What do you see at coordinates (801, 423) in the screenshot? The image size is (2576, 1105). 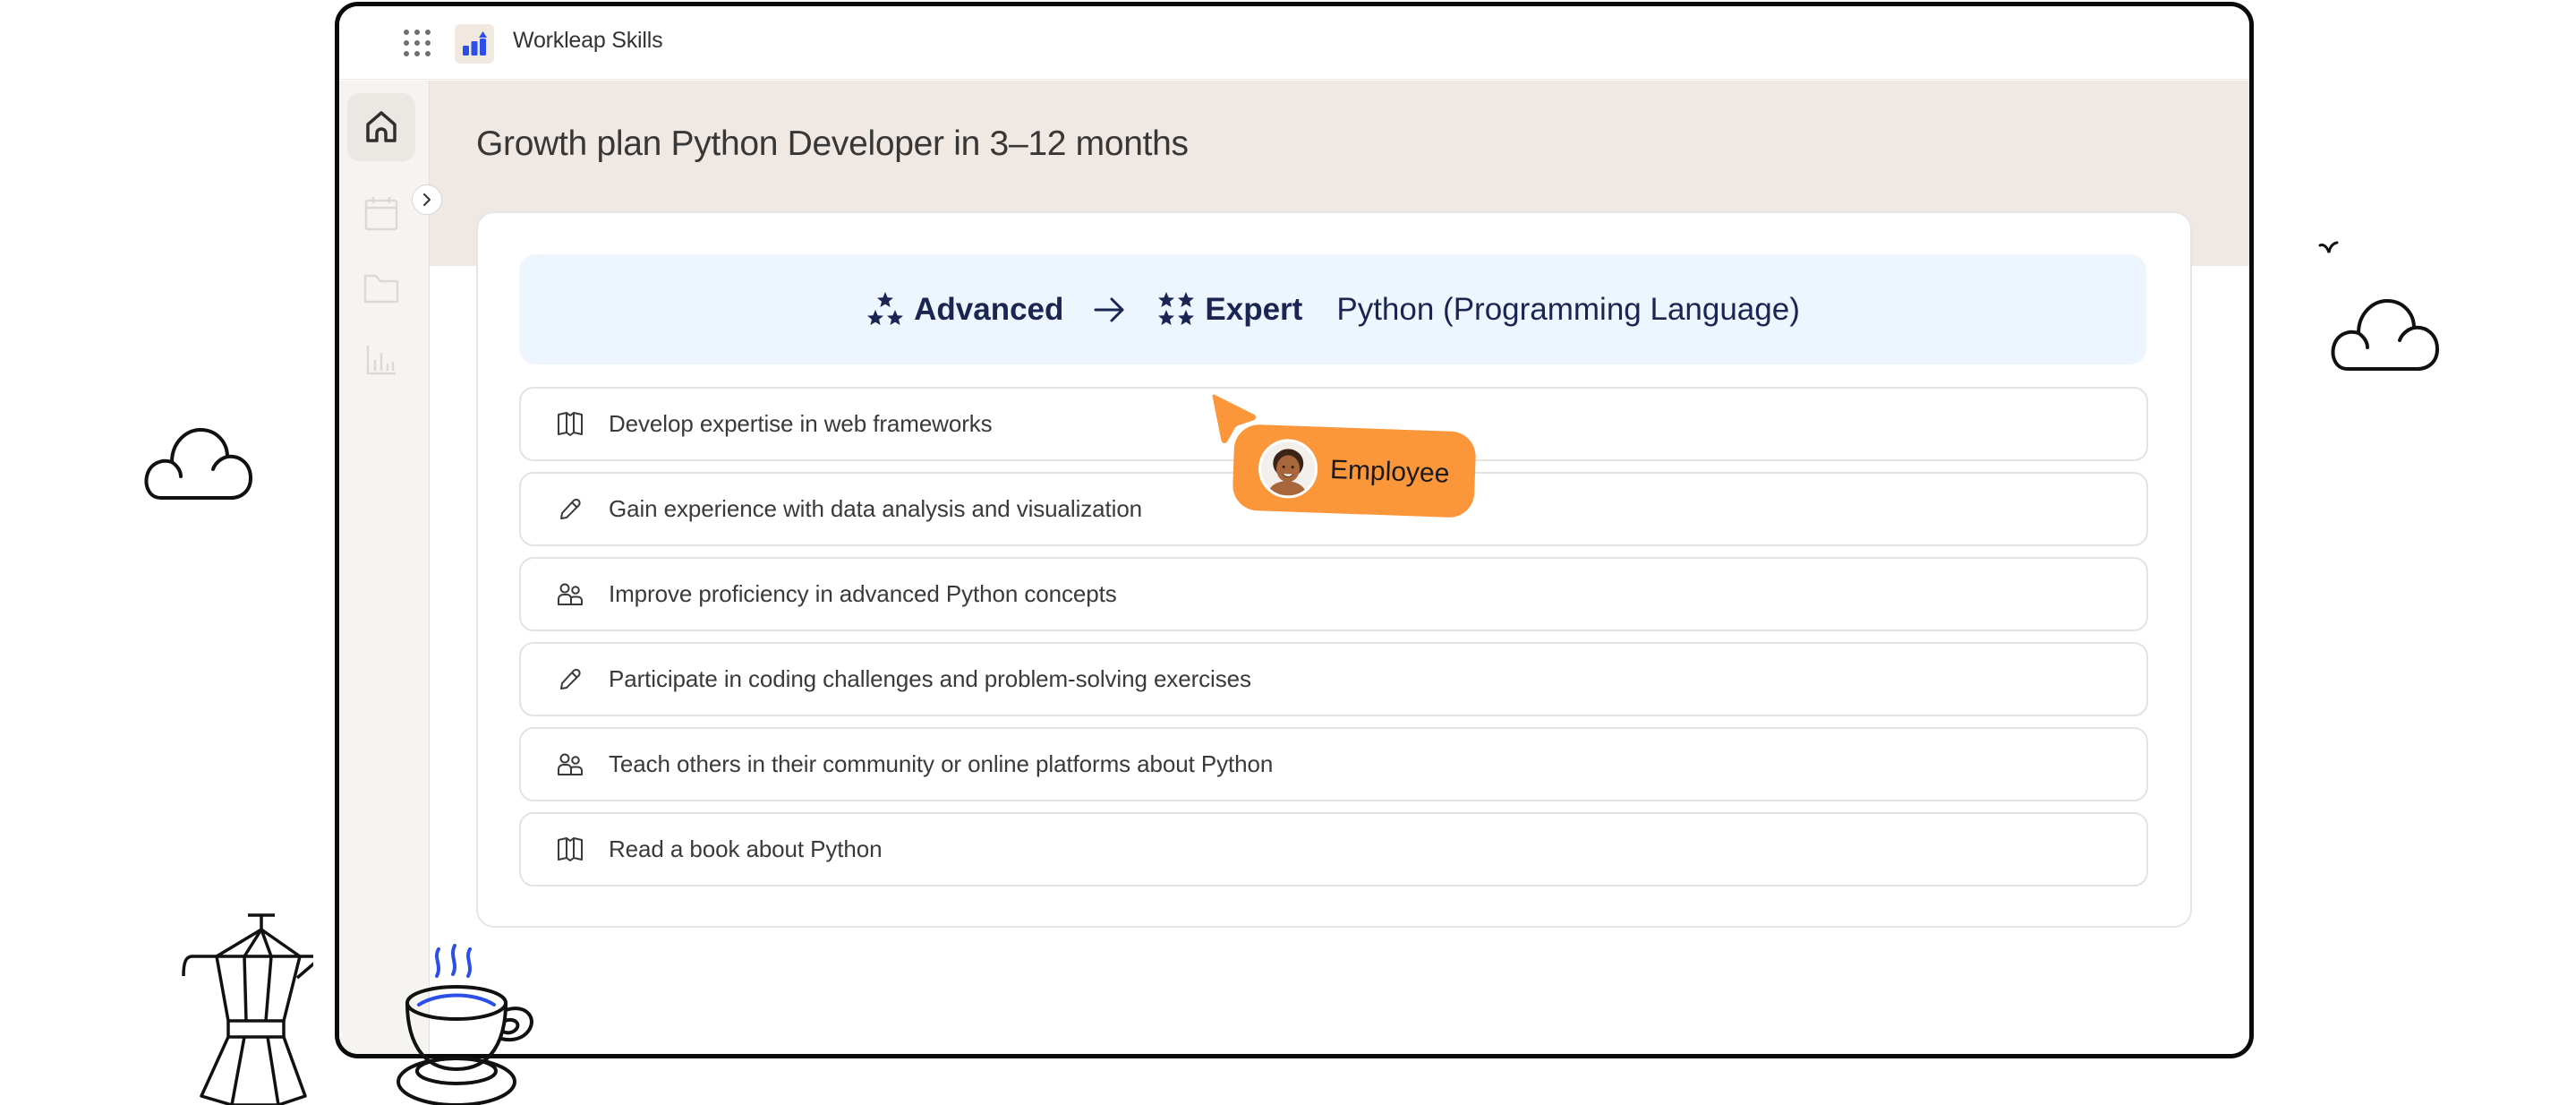 I see `activity-label: Develop expertise in web frameworks` at bounding box center [801, 423].